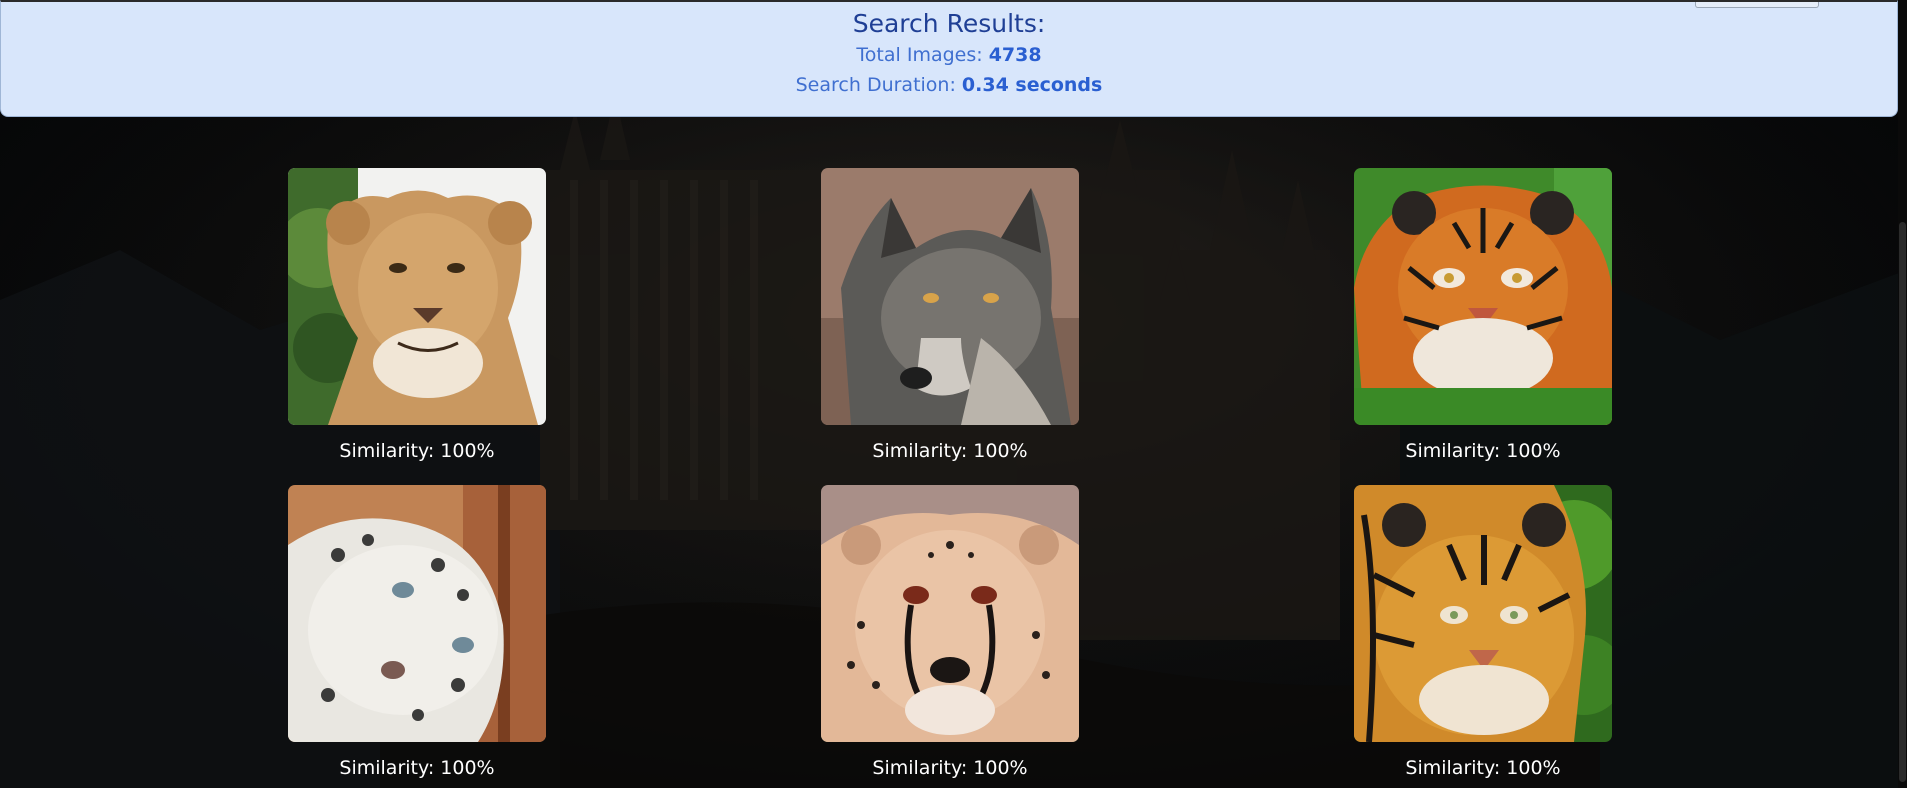 Image resolution: width=1907 pixels, height=788 pixels. Describe the element at coordinates (1757, 5) in the screenshot. I see `corner-tab` at that location.